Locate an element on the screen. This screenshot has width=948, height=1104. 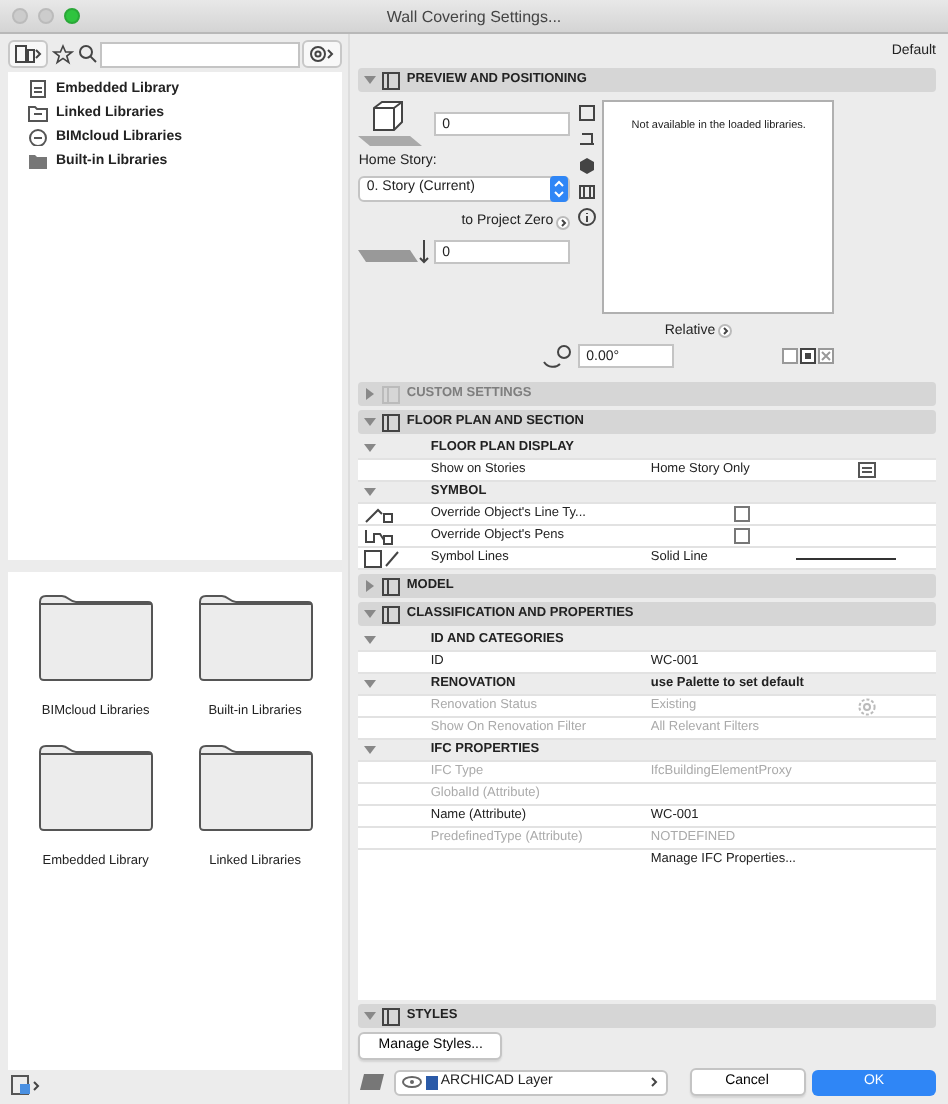
panel-icon is located at coordinates (391, 80).